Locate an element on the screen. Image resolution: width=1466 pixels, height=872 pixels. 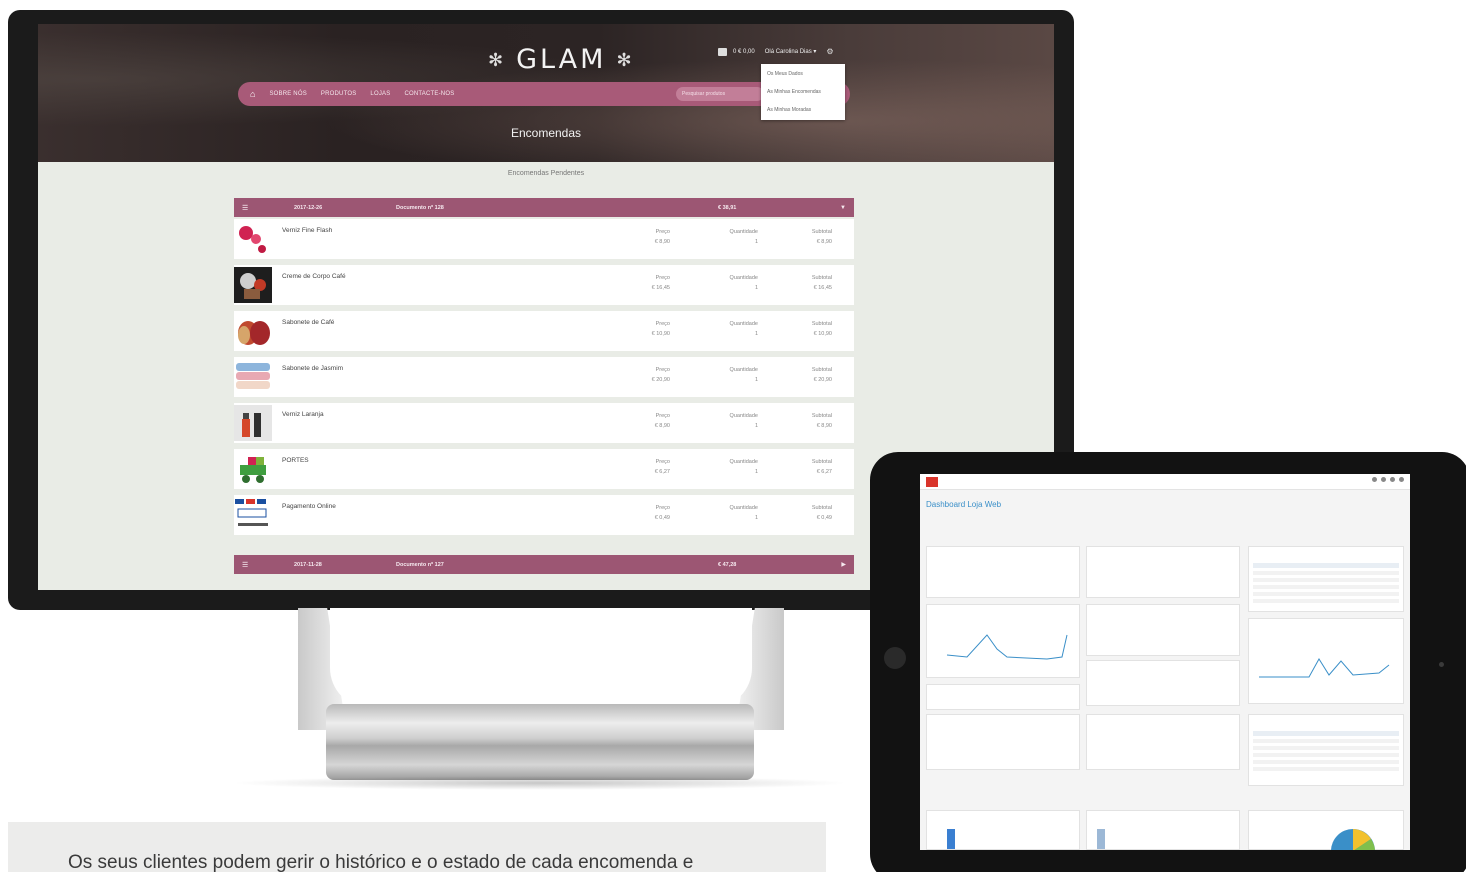
order-header: ☰ 2017-12-26 Documento nº 128 € 38,91 ▼ is located at coordinates (544, 207).